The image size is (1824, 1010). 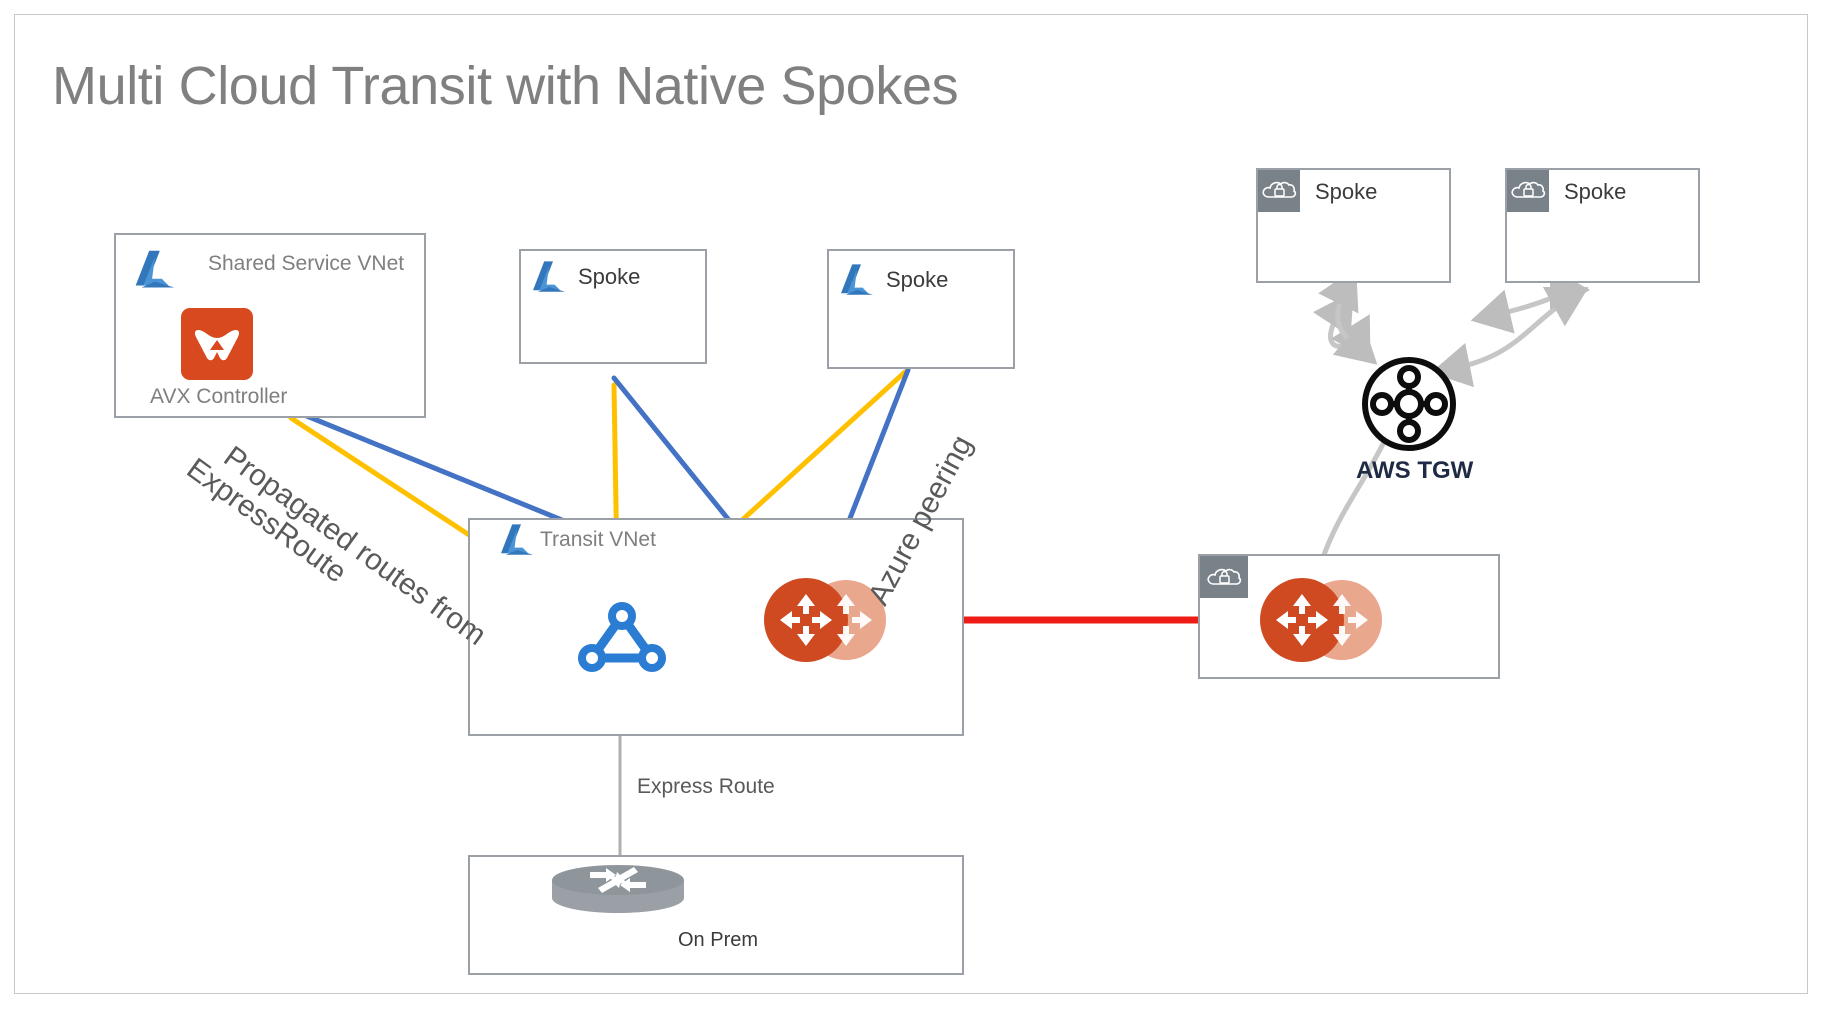 What do you see at coordinates (622, 636) in the screenshot?
I see `azure-vnet-gateway-icon` at bounding box center [622, 636].